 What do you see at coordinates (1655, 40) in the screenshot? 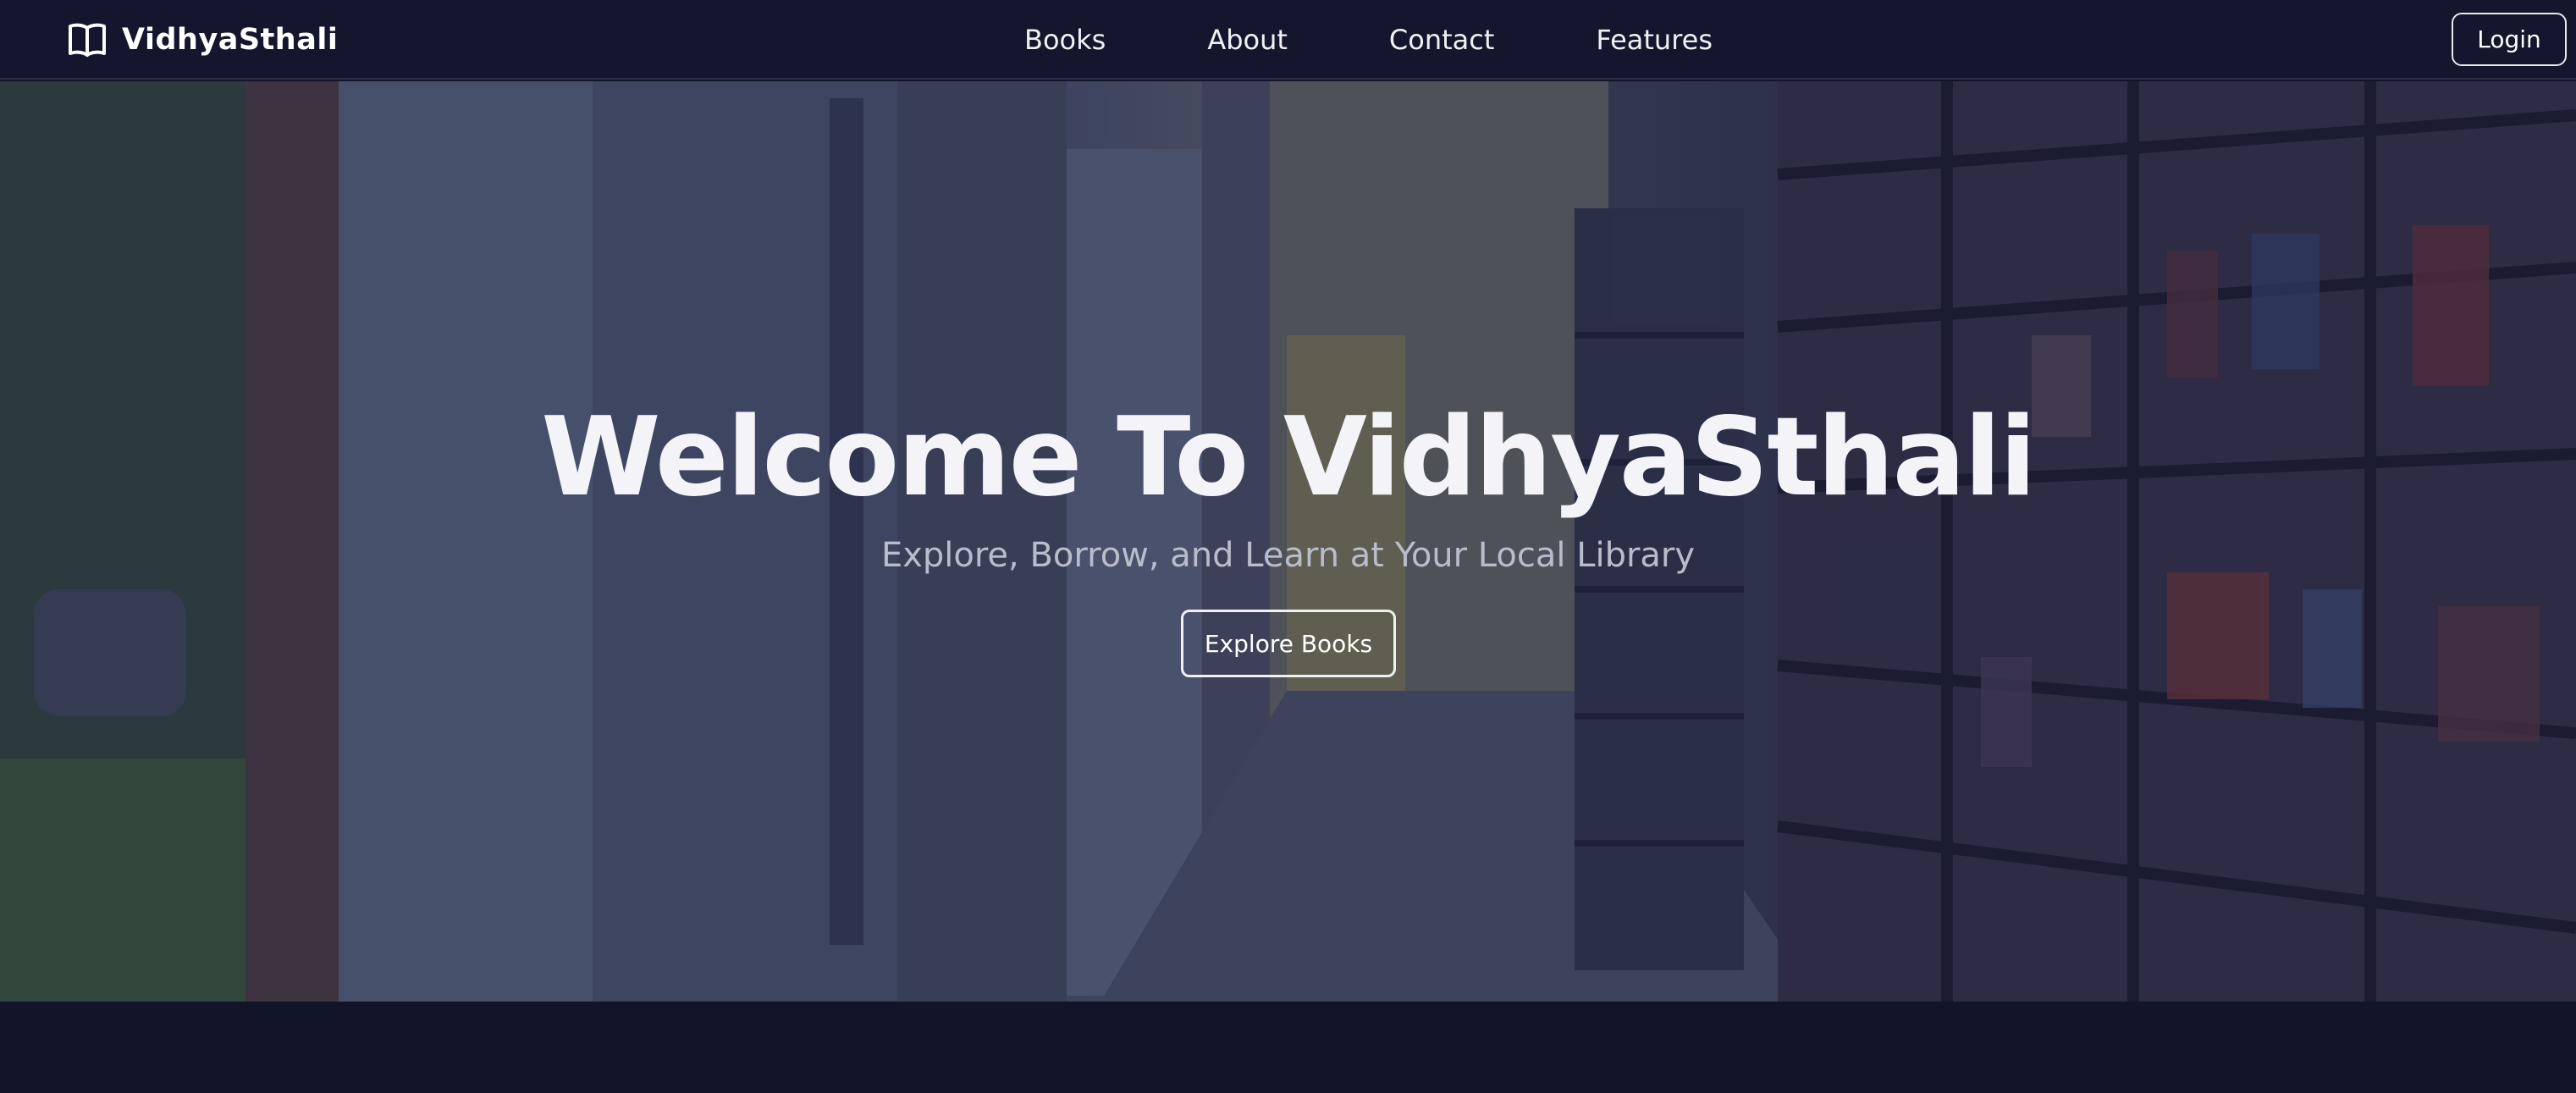
I see `nav-link-features: Features` at bounding box center [1655, 40].